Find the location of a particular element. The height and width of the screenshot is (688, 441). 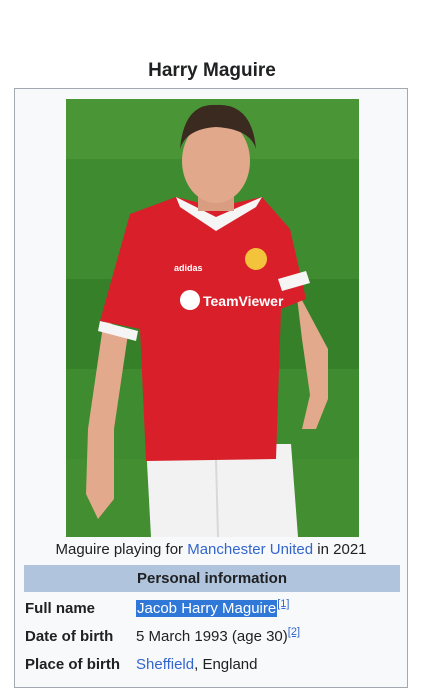

link-sheffield: Sheffield is located at coordinates (165, 664).